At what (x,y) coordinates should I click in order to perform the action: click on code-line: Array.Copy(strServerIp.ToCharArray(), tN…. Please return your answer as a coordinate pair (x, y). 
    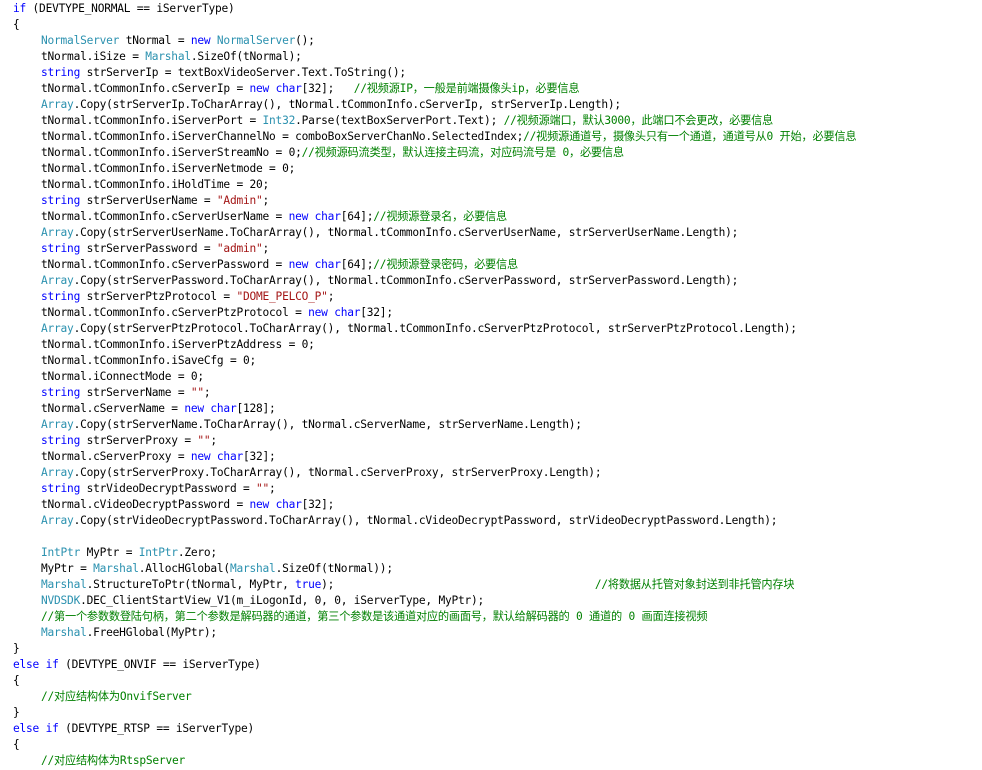
    Looking at the image, I should click on (331, 105).